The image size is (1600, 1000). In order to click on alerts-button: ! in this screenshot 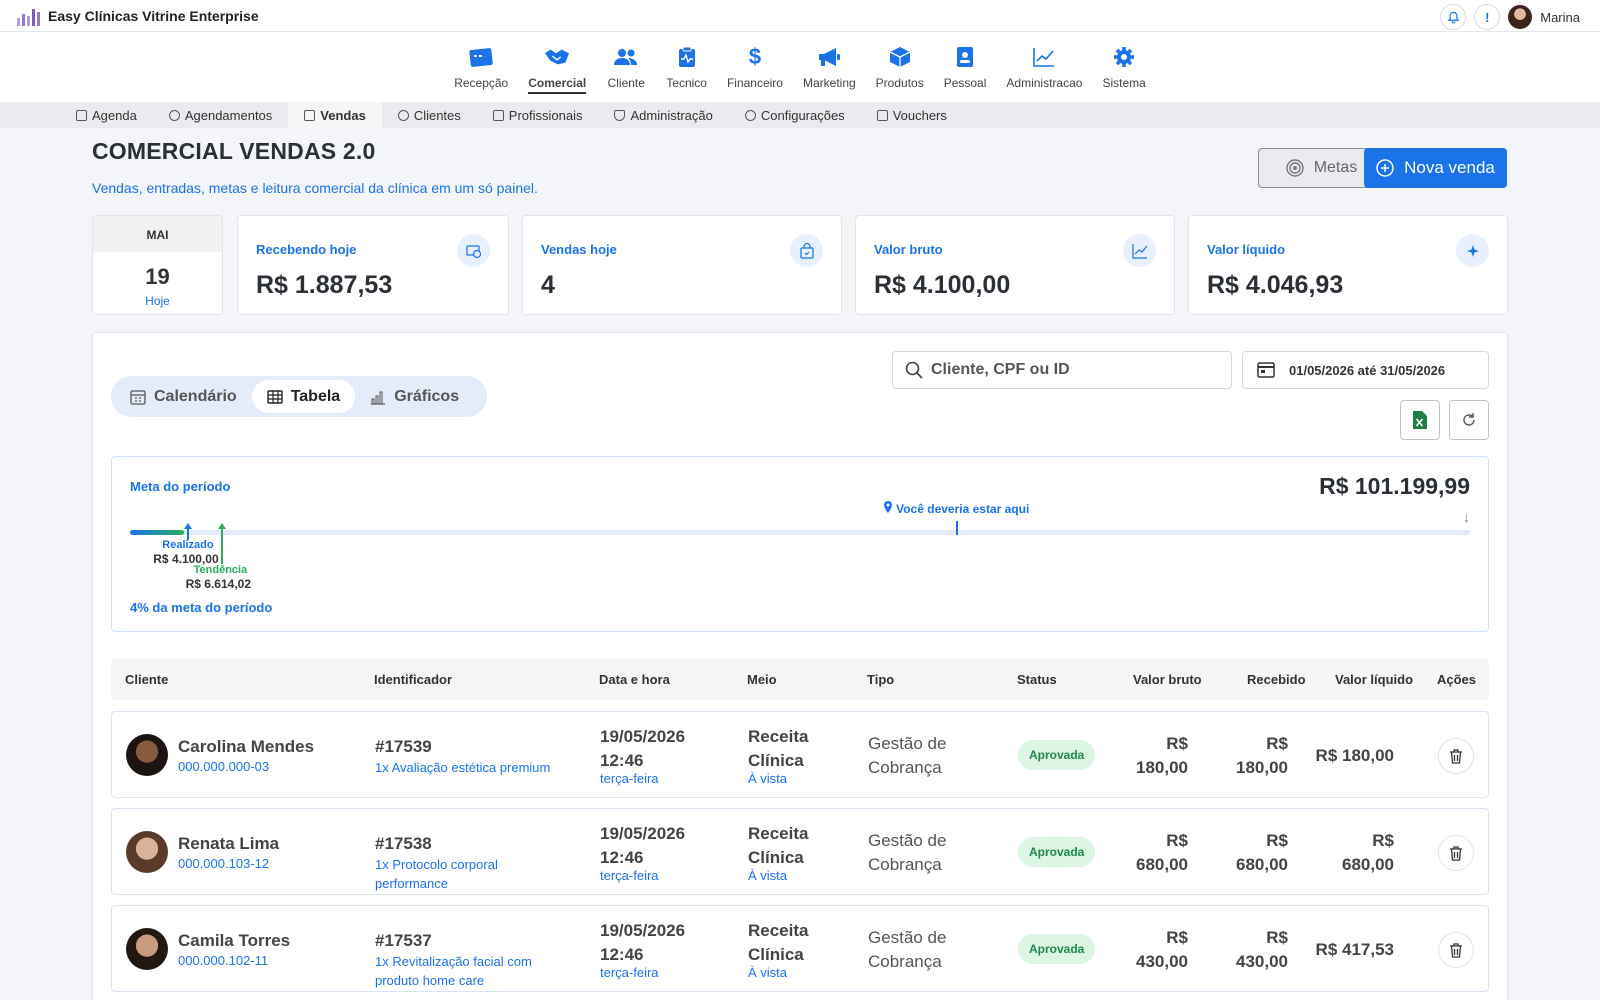, I will do `click(1487, 17)`.